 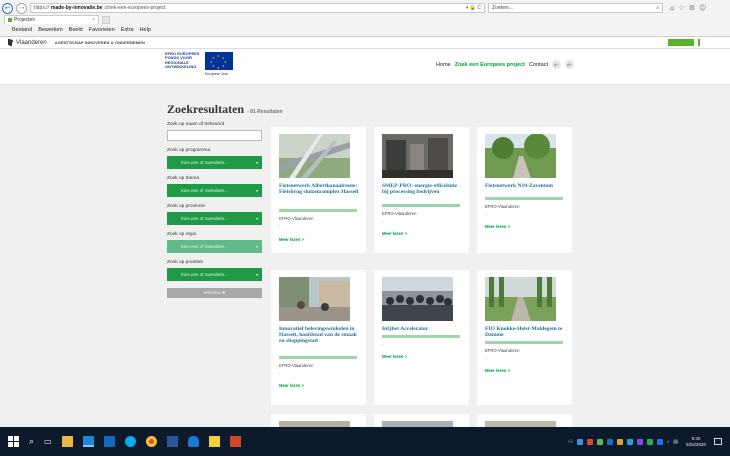 I want to click on prioriteit-select: Kies een of meerdere... ▾, so click(x=214, y=274).